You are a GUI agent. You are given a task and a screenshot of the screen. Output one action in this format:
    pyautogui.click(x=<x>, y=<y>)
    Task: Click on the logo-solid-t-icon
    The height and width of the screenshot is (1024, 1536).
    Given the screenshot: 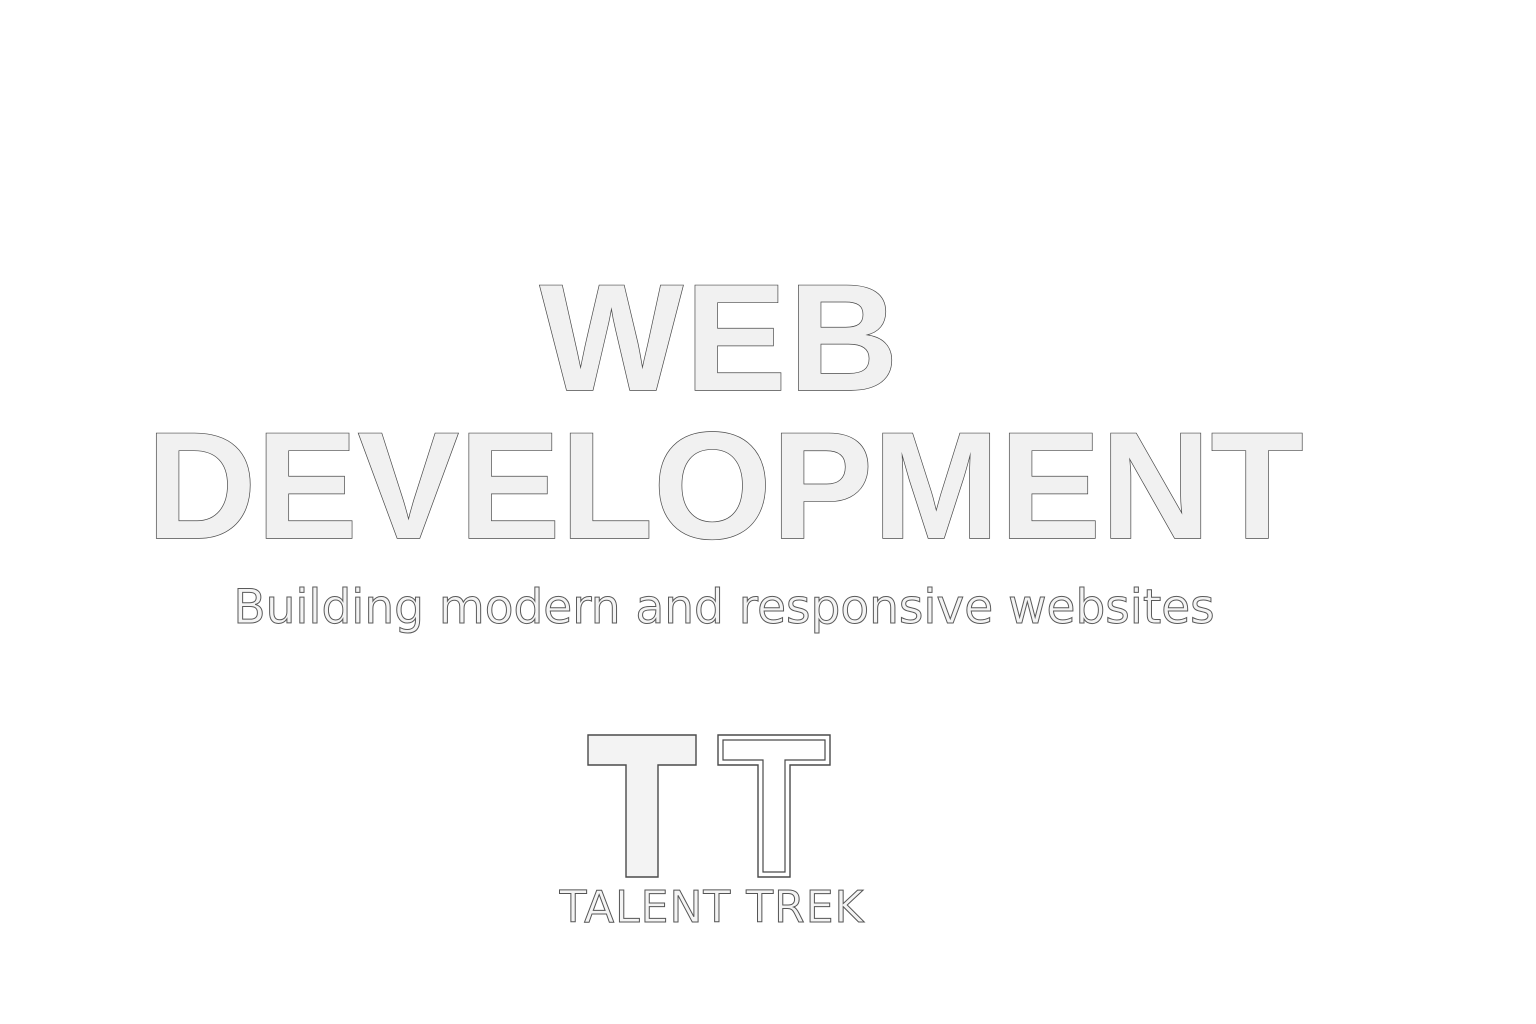 What is the action you would take?
    pyautogui.click(x=642, y=806)
    